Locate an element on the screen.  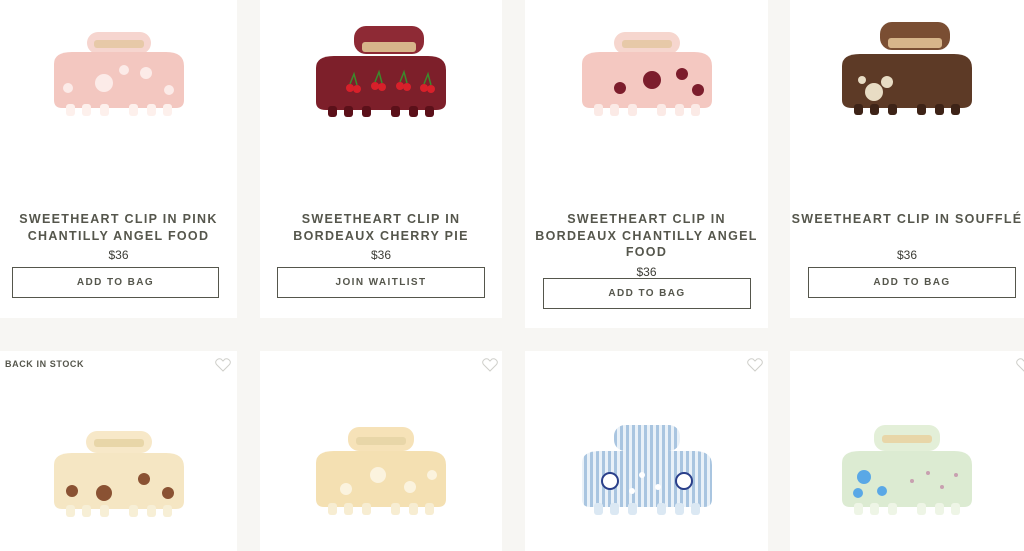
hair-clip-brown-flowers-image is located at coordinates (118, 474).